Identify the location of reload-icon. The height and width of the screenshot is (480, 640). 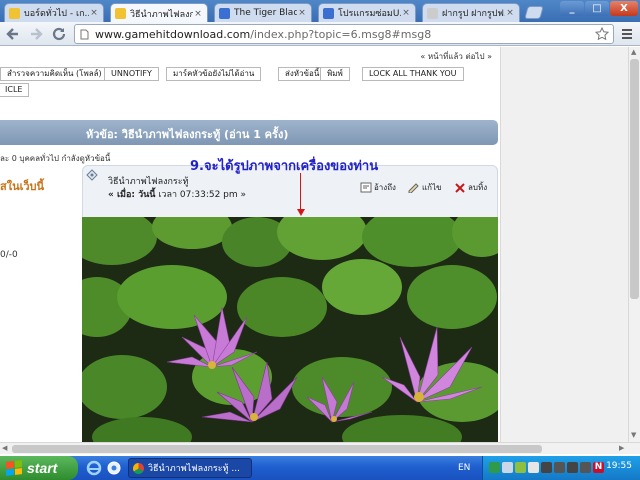
(59, 34).